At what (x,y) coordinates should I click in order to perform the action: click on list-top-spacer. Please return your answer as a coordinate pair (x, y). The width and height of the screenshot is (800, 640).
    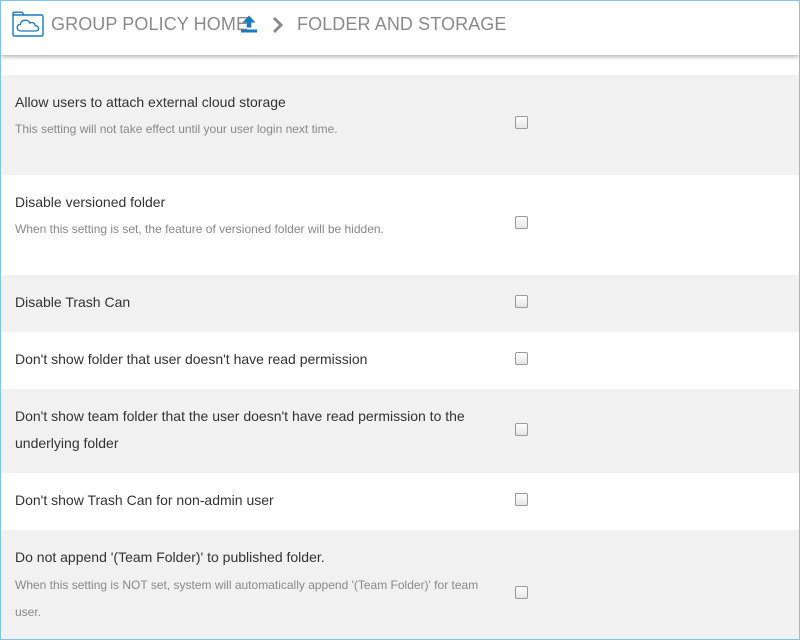
    Looking at the image, I should click on (400, 65).